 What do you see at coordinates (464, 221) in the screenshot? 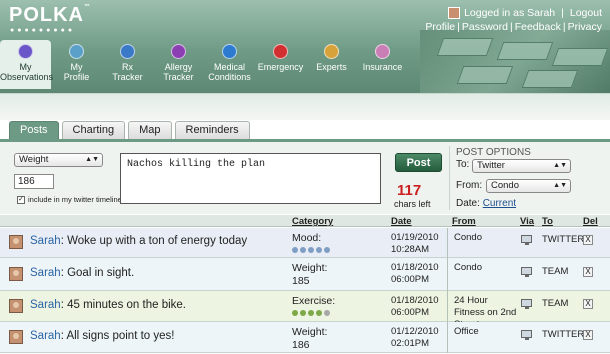
I see `column-header-from: From` at bounding box center [464, 221].